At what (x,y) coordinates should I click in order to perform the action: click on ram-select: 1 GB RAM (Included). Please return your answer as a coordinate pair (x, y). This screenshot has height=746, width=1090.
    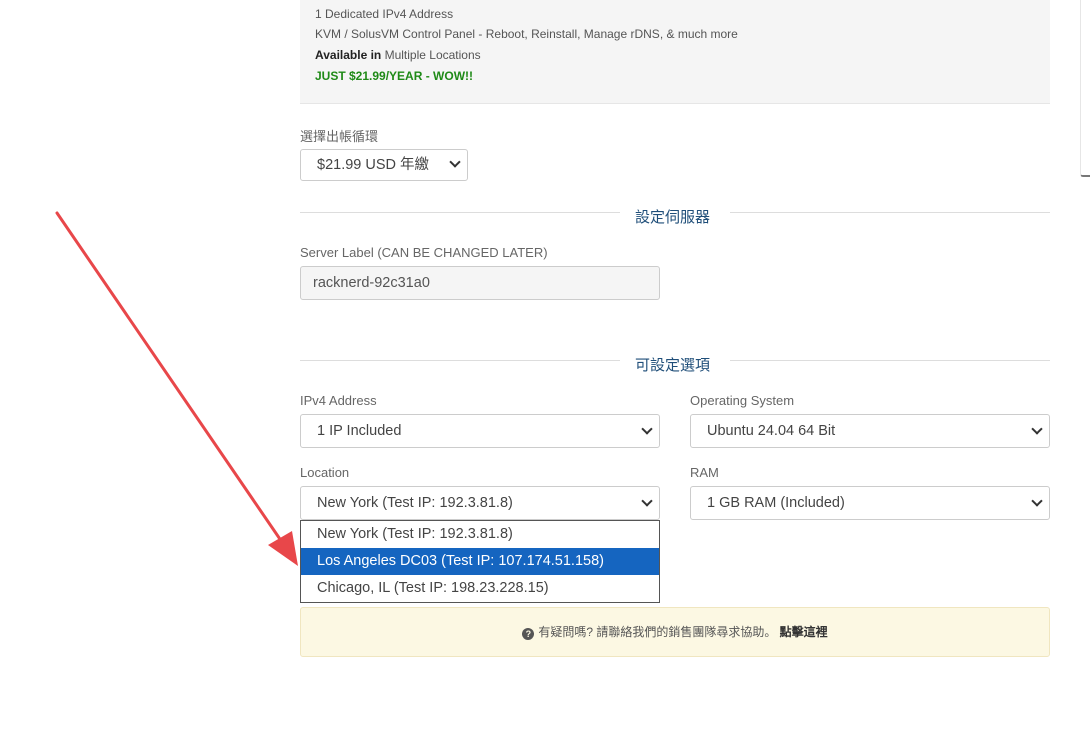
    Looking at the image, I should click on (870, 503).